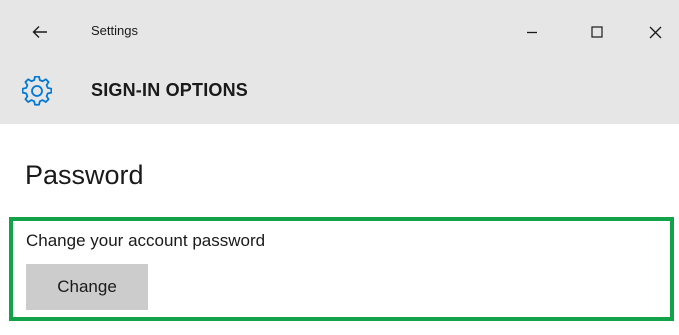  I want to click on minimize-button, so click(532, 32).